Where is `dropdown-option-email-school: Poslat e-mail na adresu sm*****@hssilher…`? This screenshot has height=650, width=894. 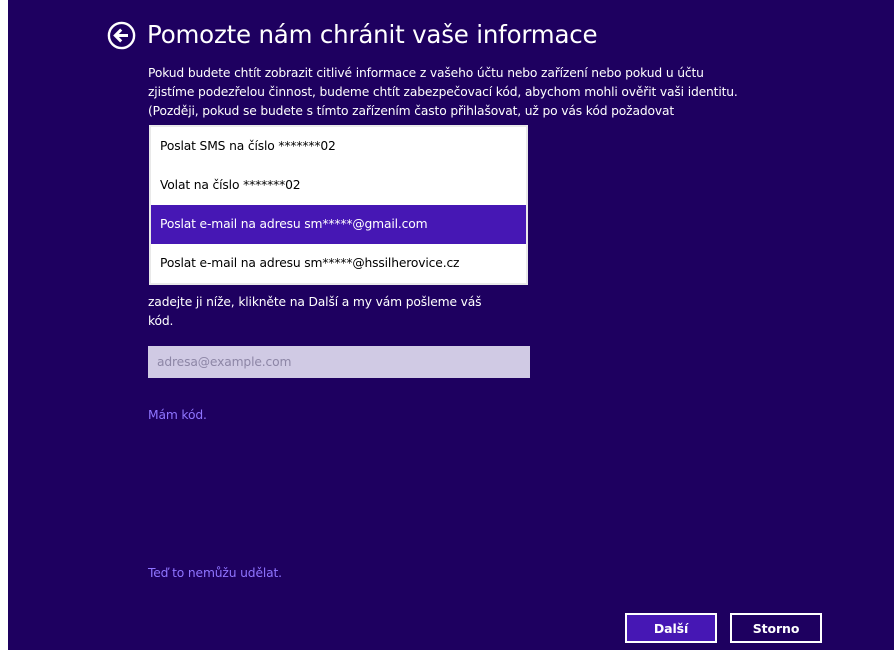
dropdown-option-email-school: Poslat e-mail na adresu sm*****@hssilher… is located at coordinates (338, 263).